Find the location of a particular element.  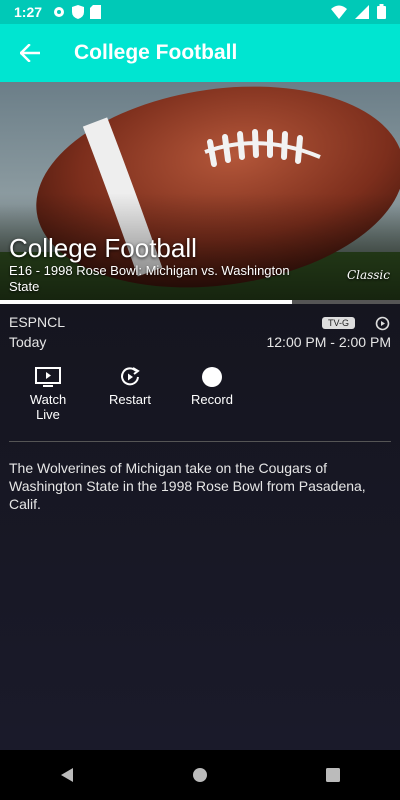

network-logo: Classic is located at coordinates (368, 275).